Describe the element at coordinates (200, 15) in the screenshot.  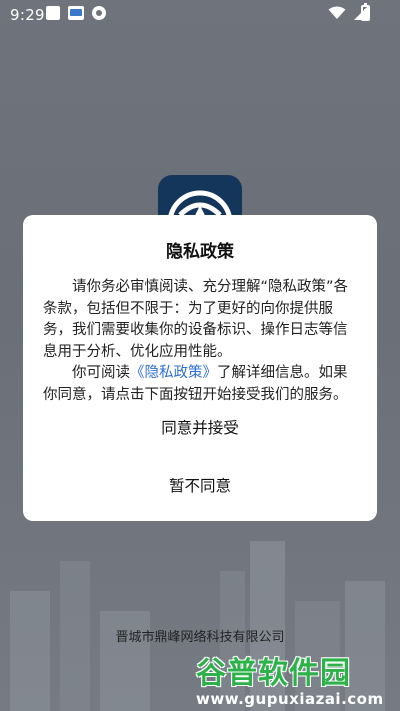
I see `status-bar: 9:29` at that location.